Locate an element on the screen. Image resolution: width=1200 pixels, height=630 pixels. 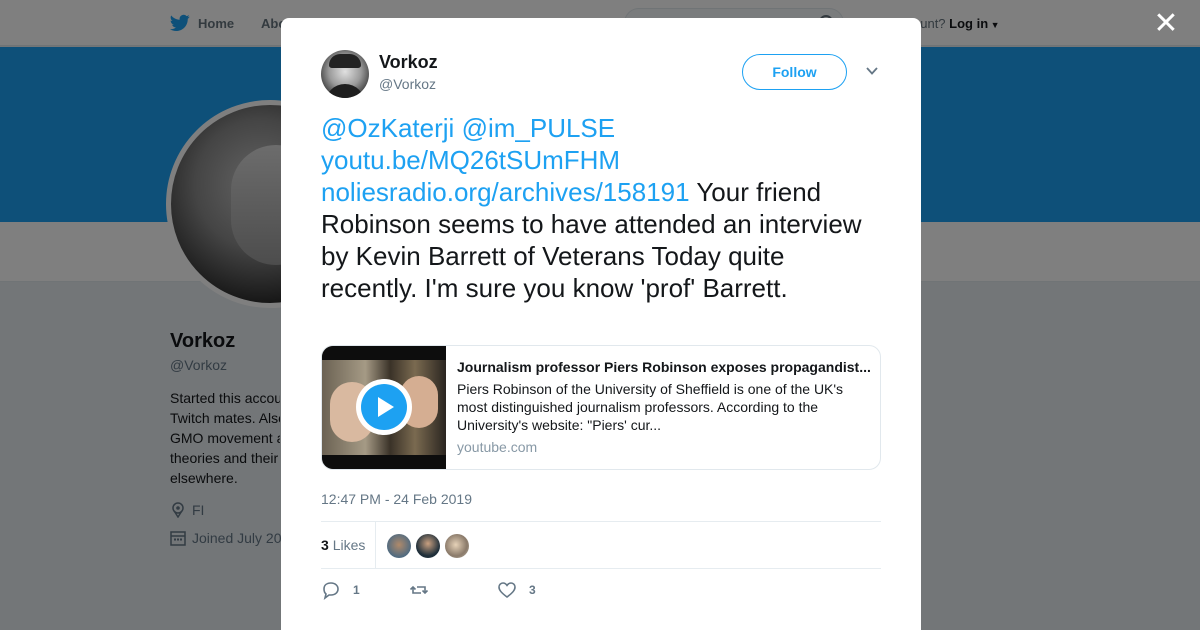
url-link: youtu.be/MQ26tSUmFHM is located at coordinates (470, 160).